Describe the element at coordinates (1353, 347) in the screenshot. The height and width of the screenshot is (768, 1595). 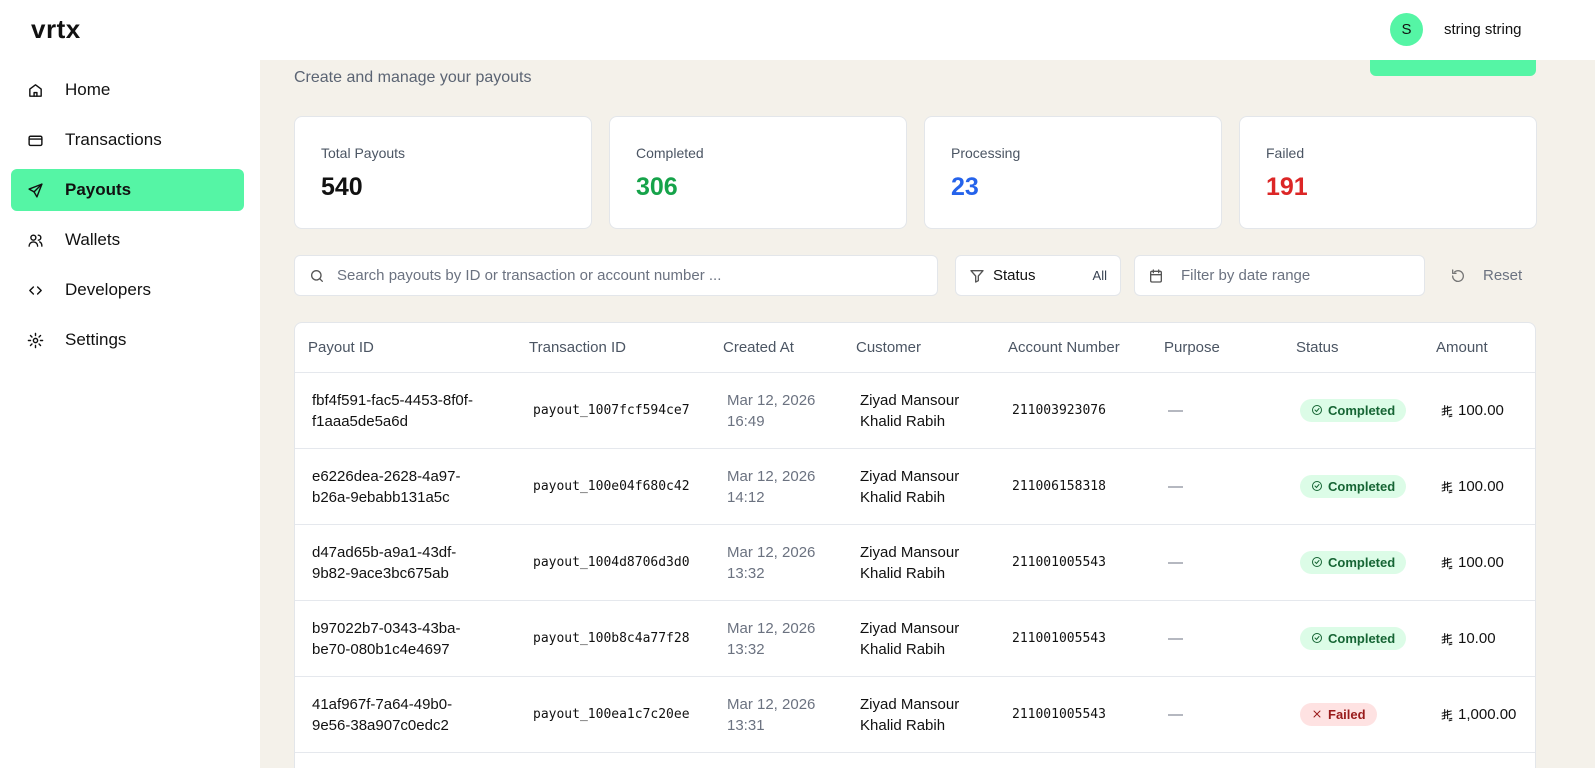
I see `column-header: Status` at that location.